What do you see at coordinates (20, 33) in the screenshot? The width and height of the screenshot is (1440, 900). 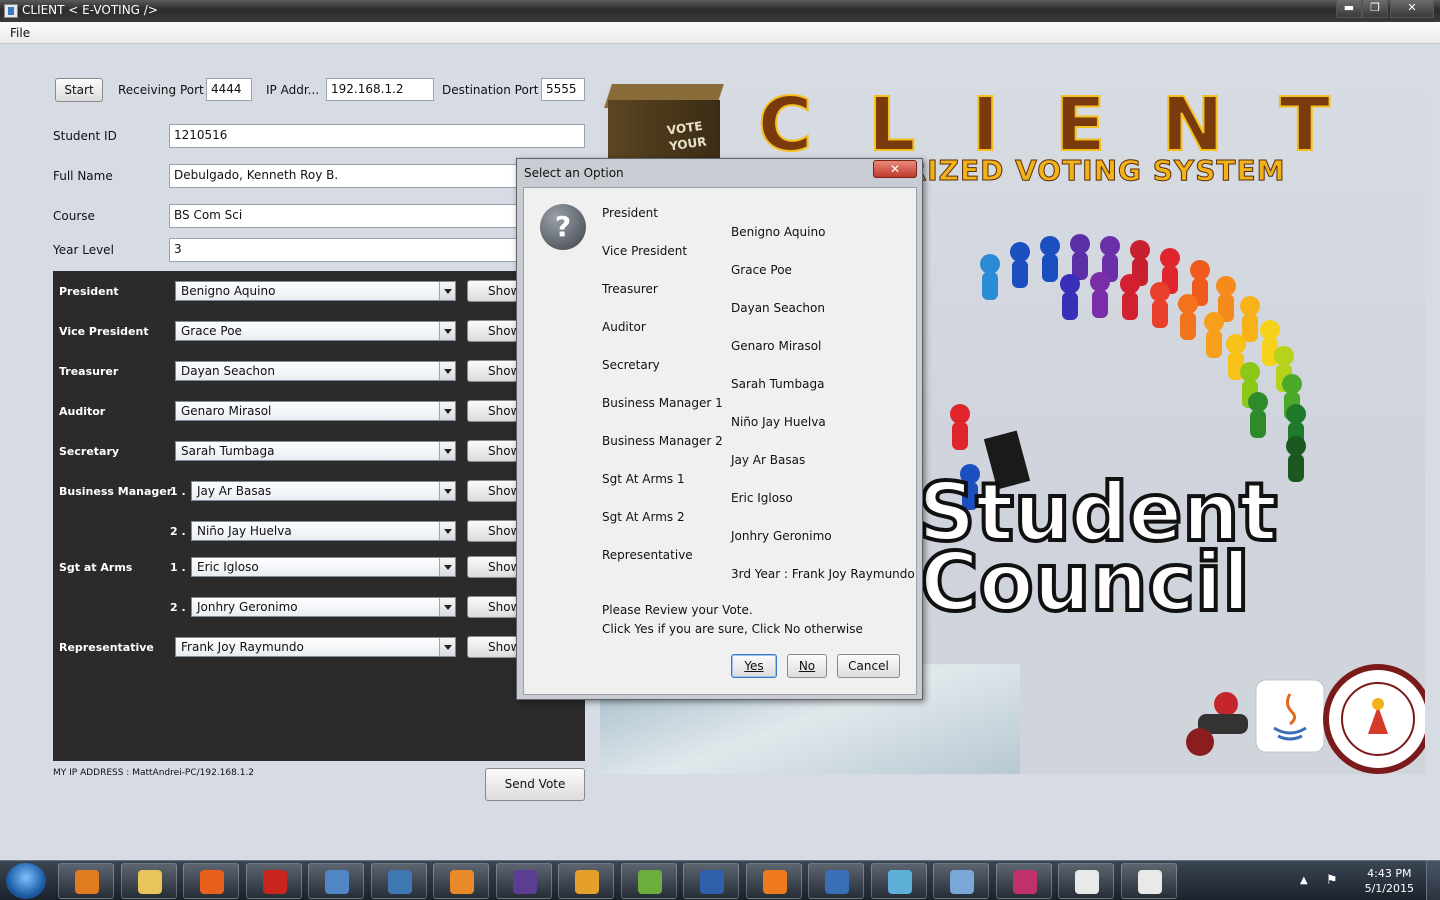 I see `menu-file: File` at bounding box center [20, 33].